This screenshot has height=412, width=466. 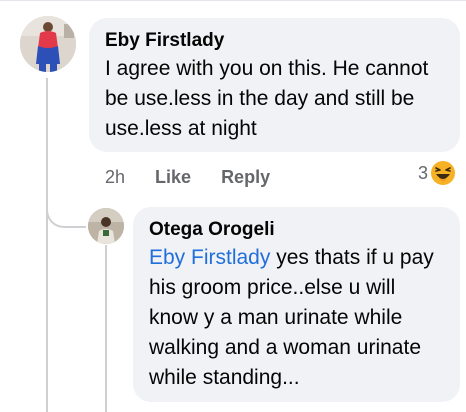 I want to click on reply-thread-line, so click(x=106, y=328).